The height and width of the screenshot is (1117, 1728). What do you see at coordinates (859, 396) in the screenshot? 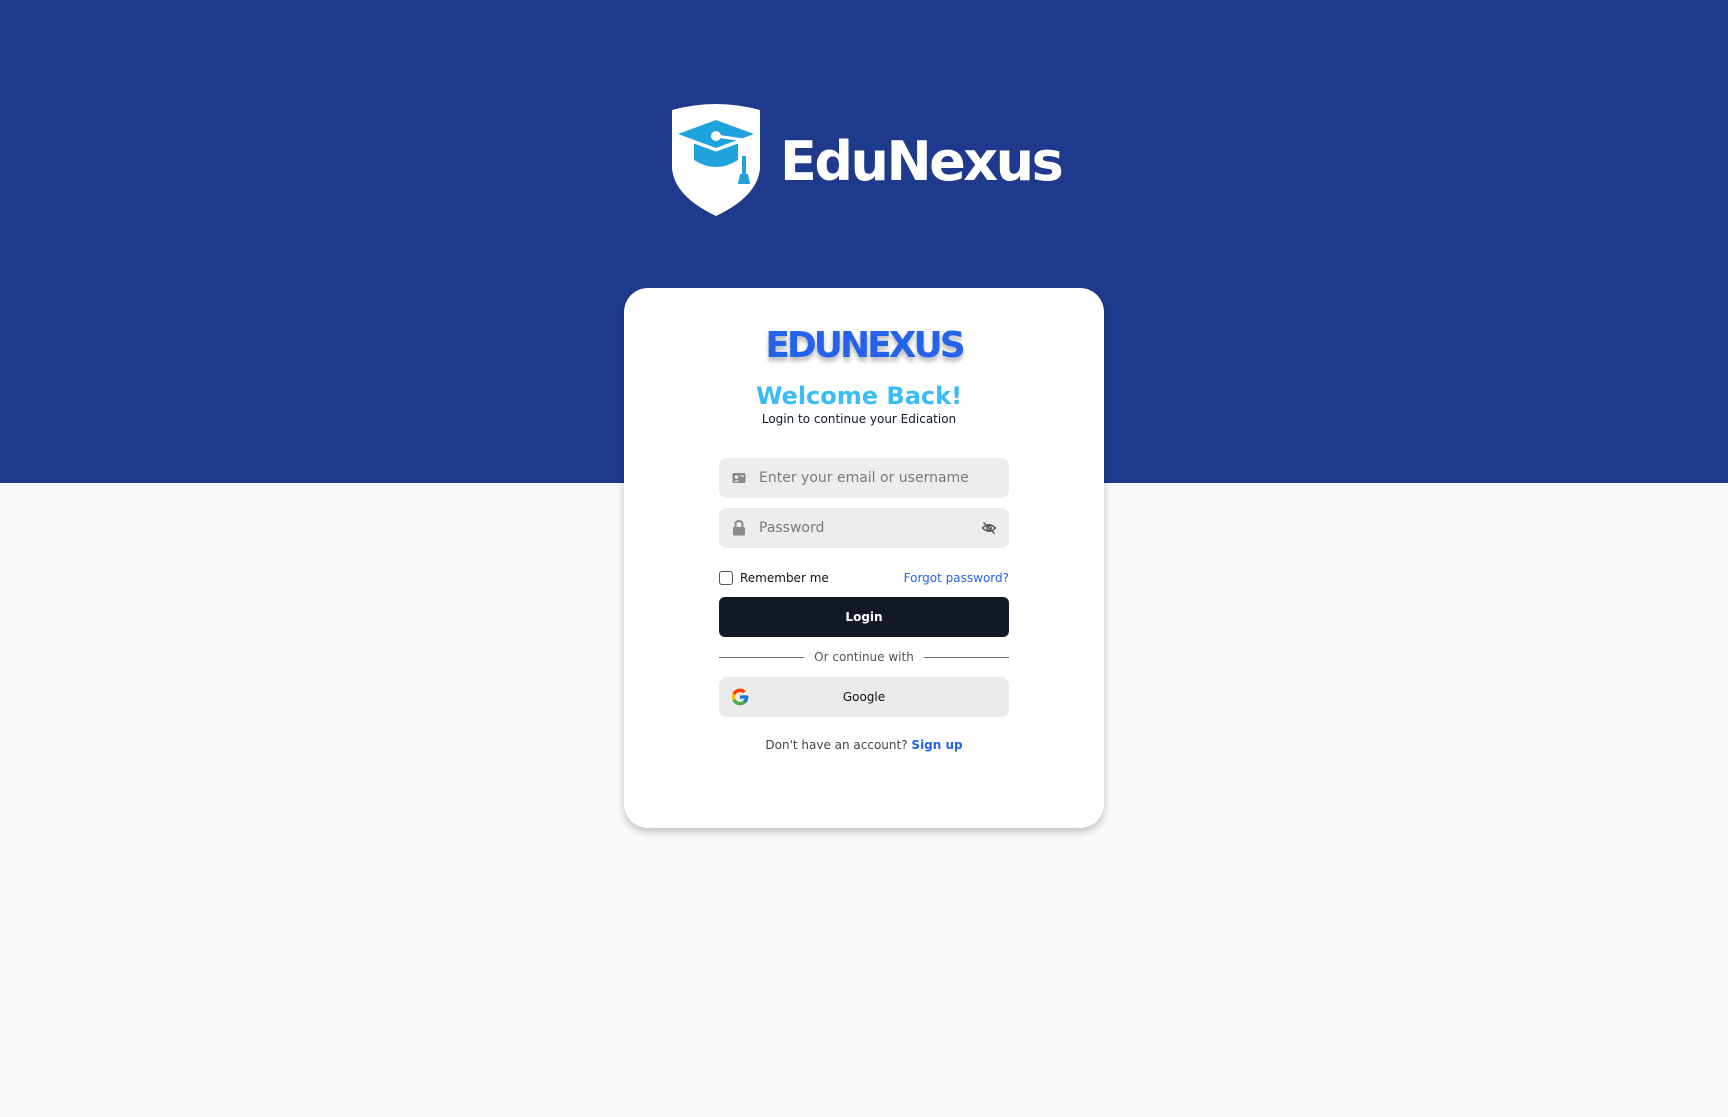
I see `page-title: Welcome Back!` at bounding box center [859, 396].